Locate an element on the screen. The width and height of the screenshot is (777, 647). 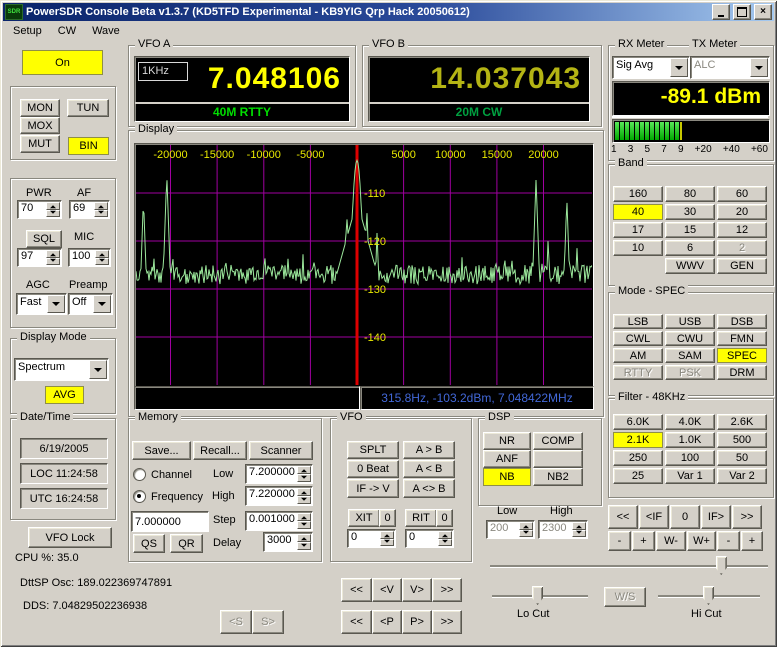
memory-high-value: 7.220000 is located at coordinates (271, 496).